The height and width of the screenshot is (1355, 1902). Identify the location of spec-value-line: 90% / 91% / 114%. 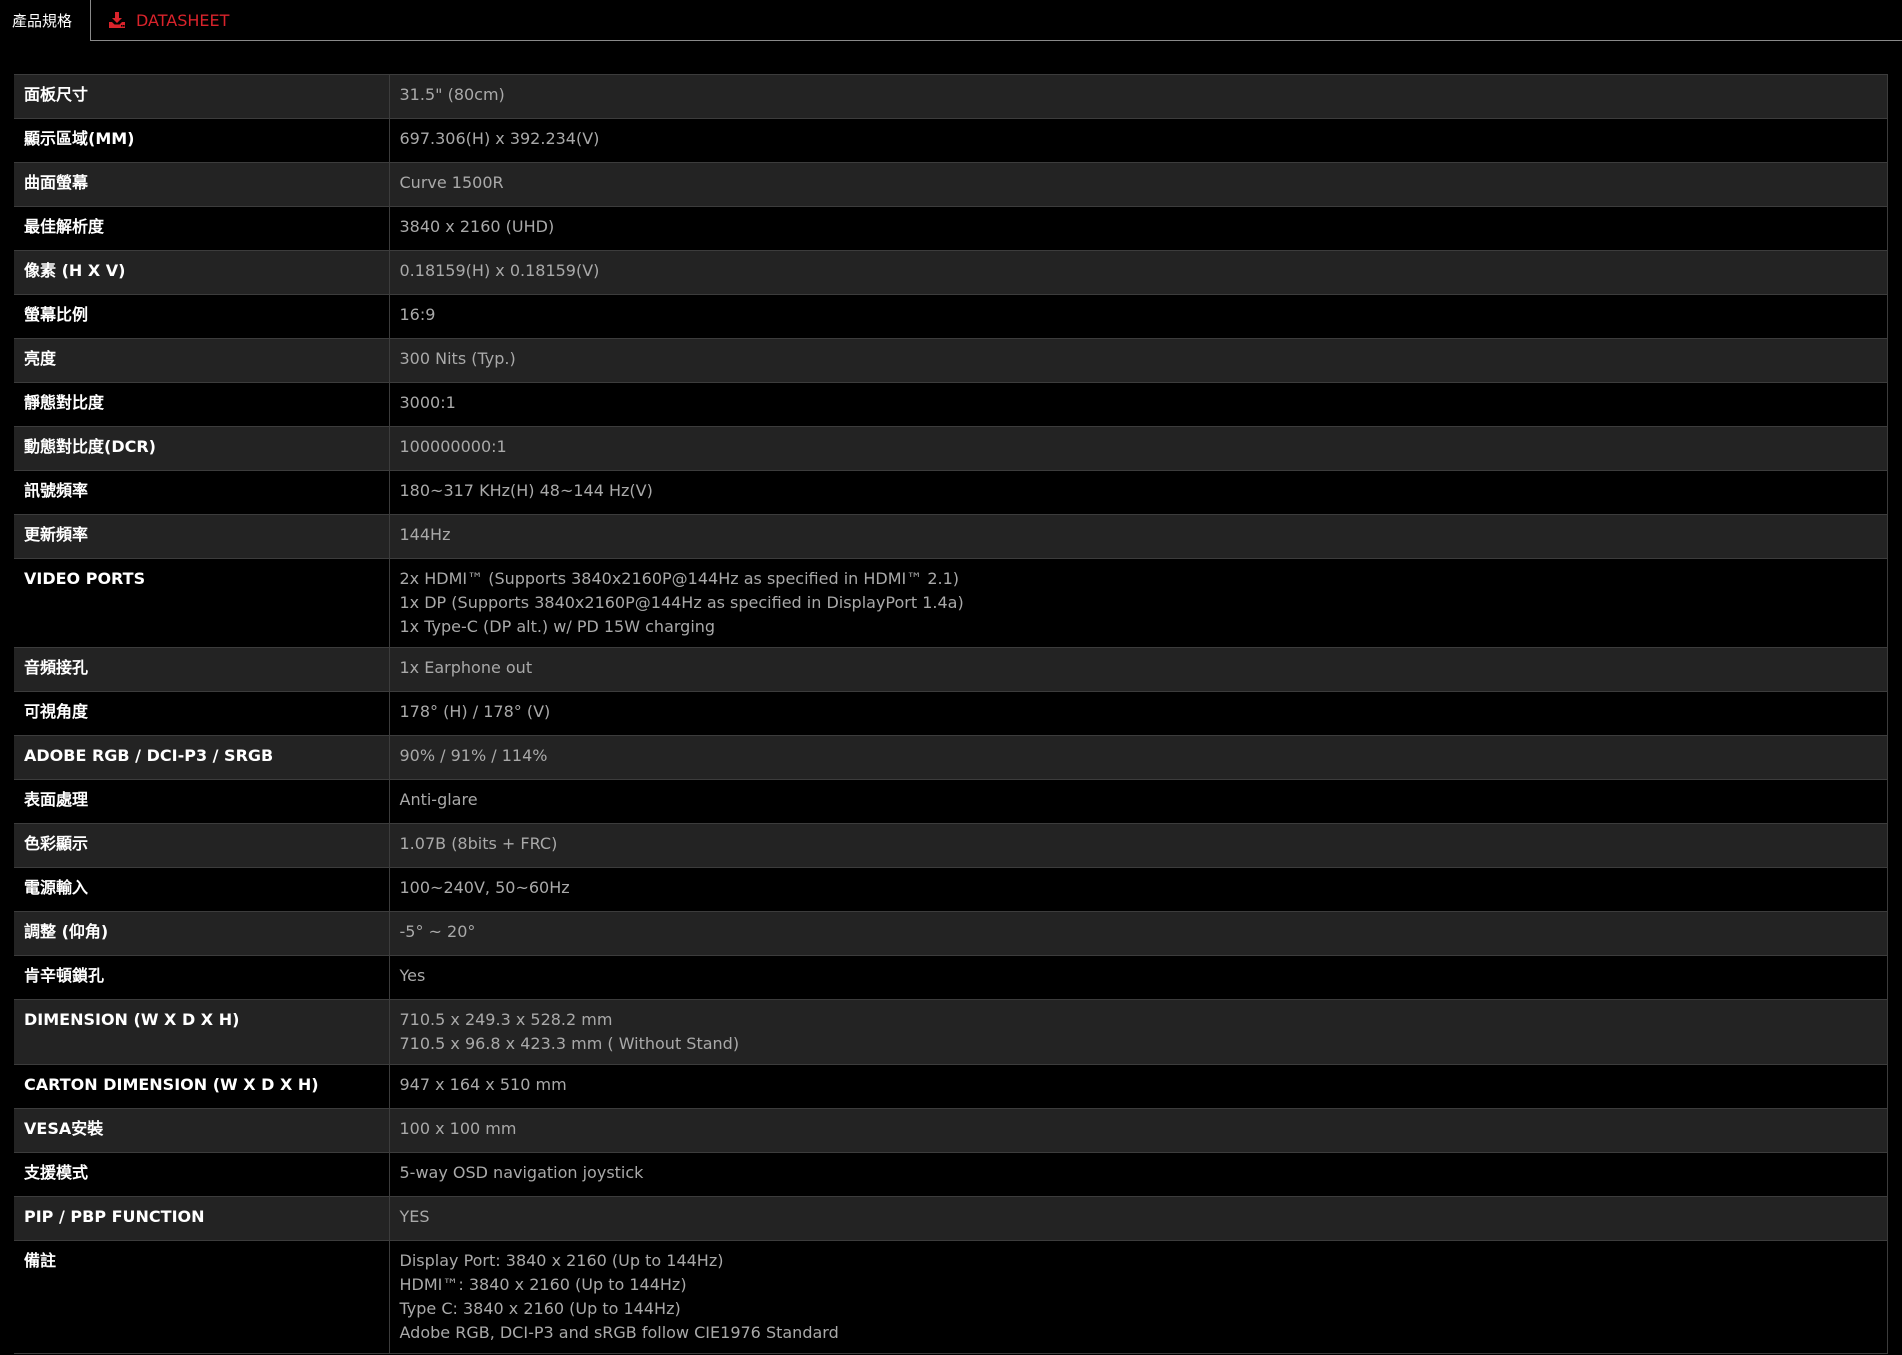
(473, 755).